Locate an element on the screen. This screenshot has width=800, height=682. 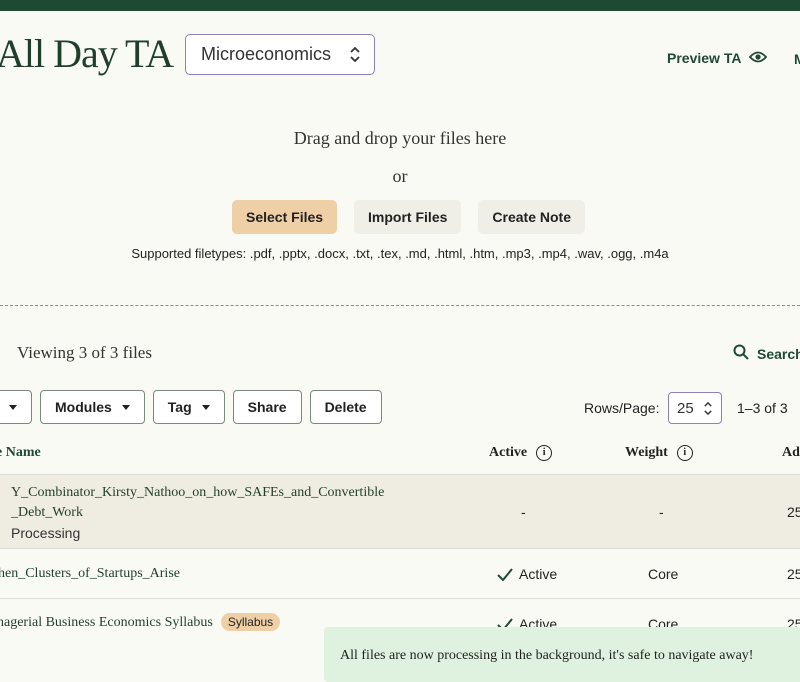
column-header-name: e Name is located at coordinates (20, 453).